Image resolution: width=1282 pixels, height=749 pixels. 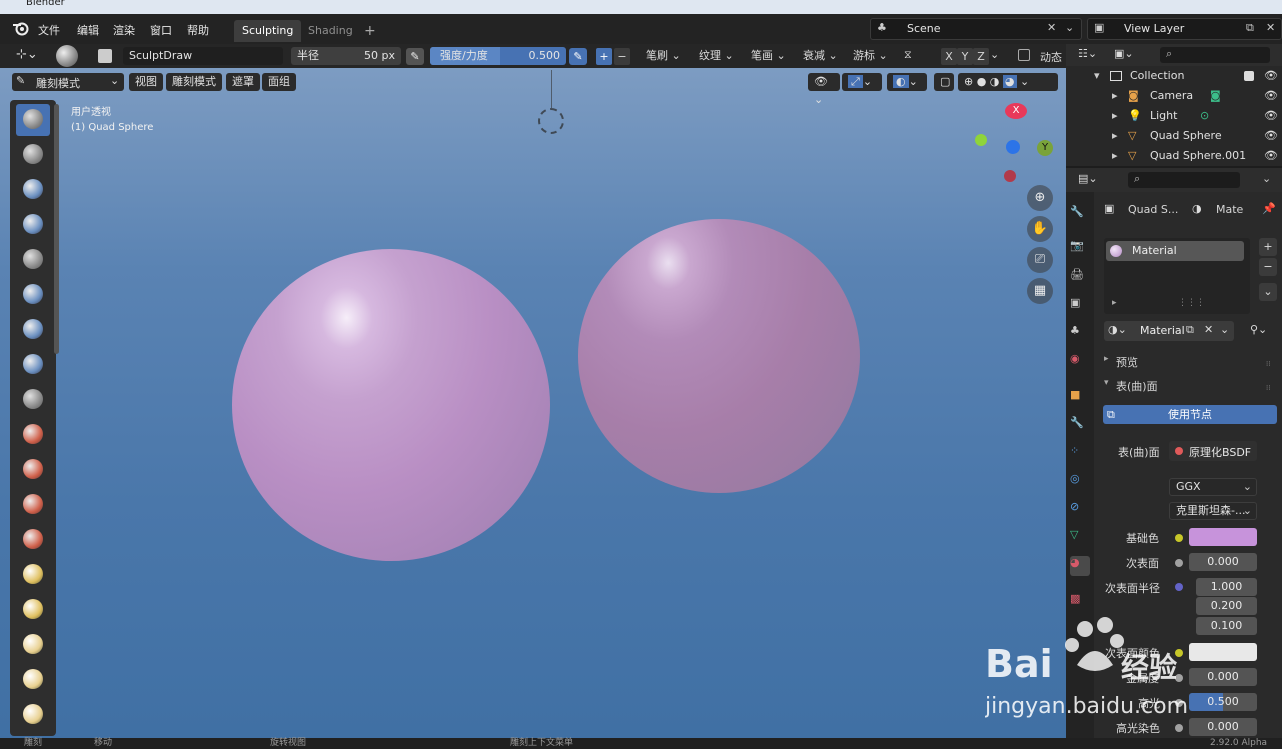 I want to click on drag-handle-icon: ⁞⁞, so click(x=1271, y=389).